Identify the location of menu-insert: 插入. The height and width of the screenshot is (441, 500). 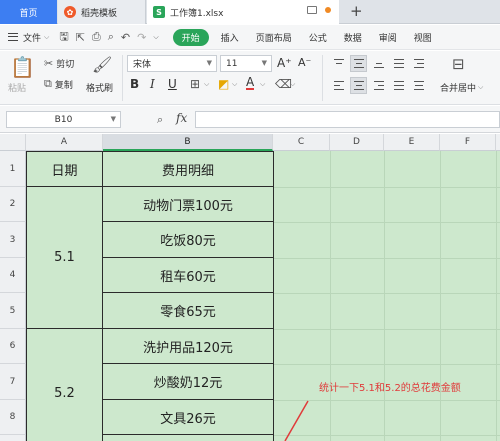
(230, 37).